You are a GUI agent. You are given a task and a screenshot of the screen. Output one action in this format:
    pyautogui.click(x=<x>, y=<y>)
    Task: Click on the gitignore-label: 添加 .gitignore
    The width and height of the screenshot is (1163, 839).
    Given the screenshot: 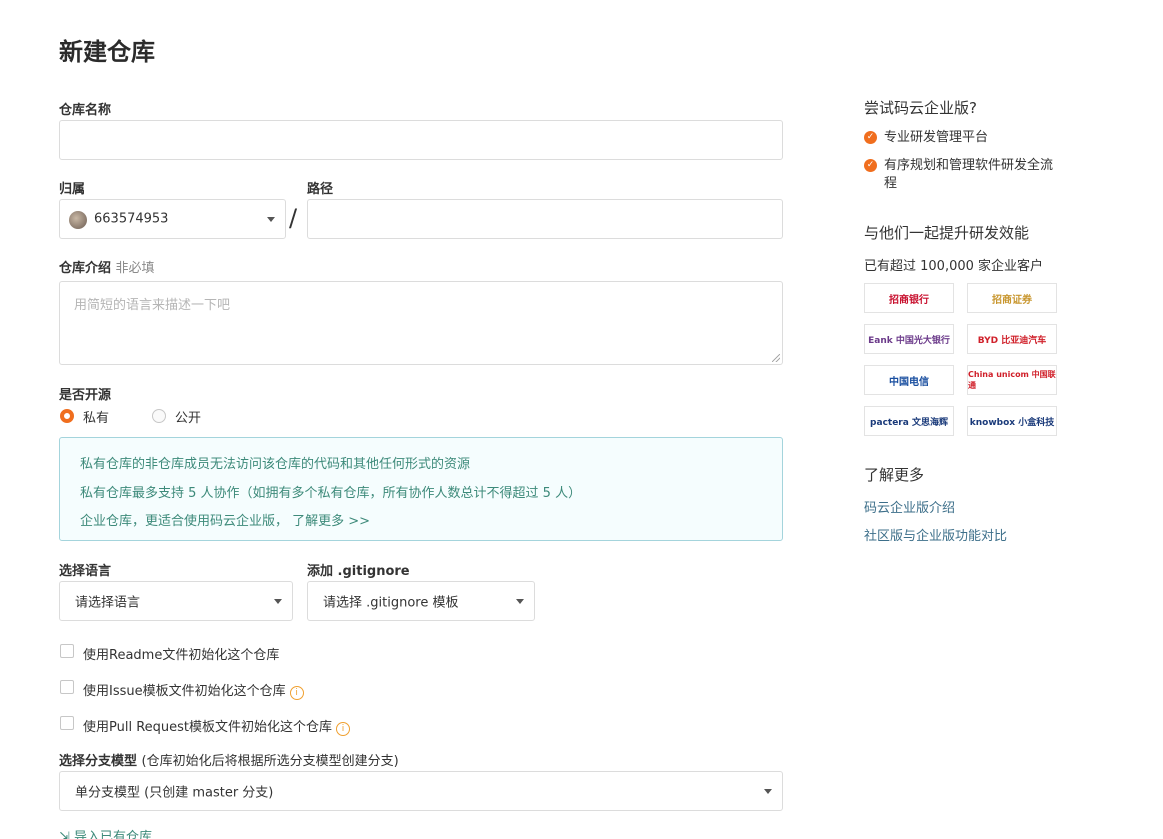 What is the action you would take?
    pyautogui.click(x=358, y=571)
    